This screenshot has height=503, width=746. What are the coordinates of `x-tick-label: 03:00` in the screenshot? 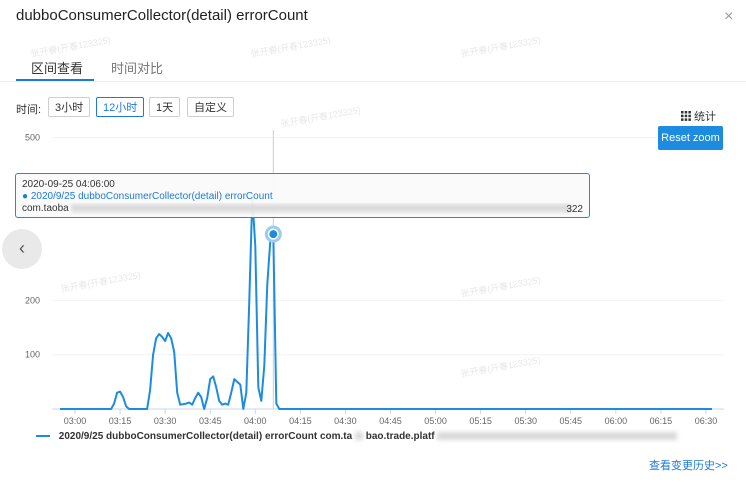 It's located at (75, 421).